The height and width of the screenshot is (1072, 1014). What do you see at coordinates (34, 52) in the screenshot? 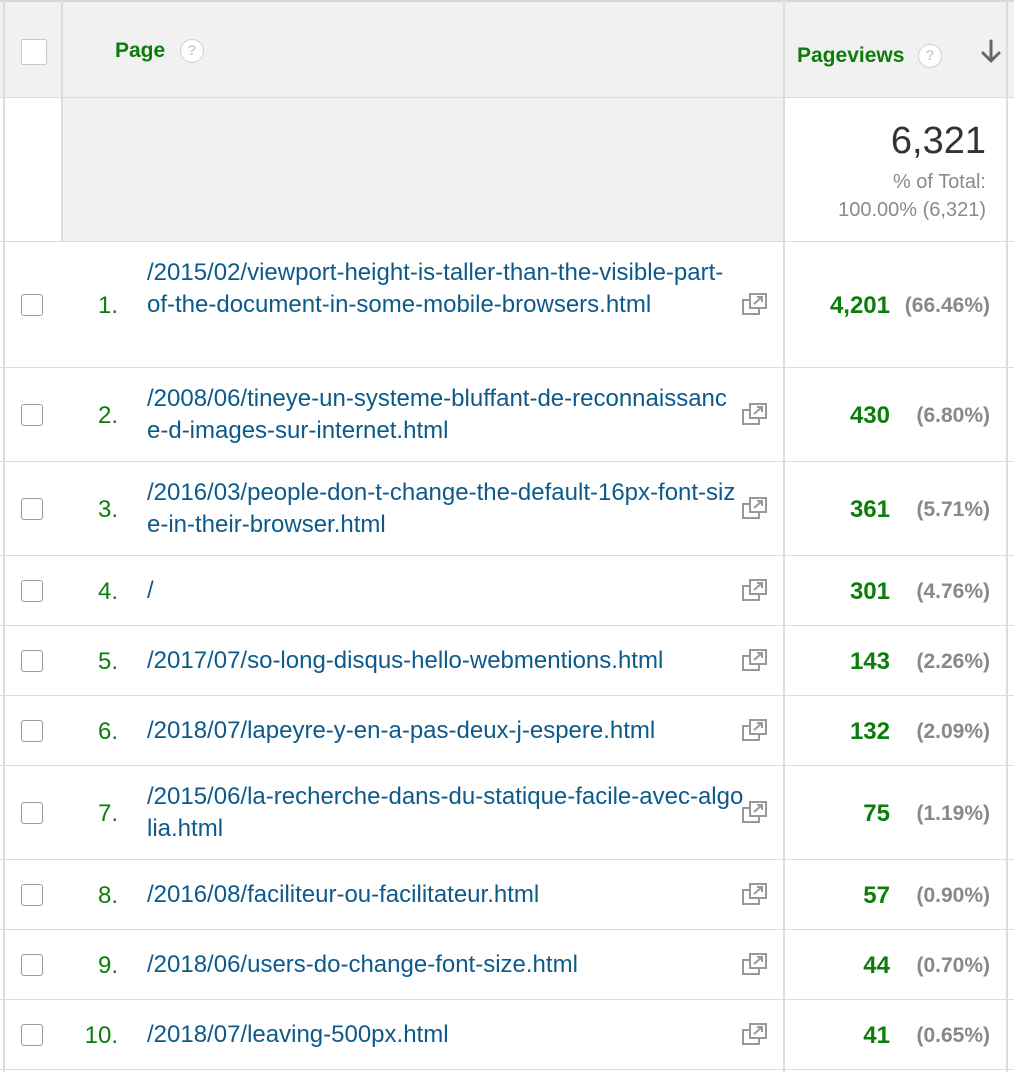
I see `select-all-checkbox` at bounding box center [34, 52].